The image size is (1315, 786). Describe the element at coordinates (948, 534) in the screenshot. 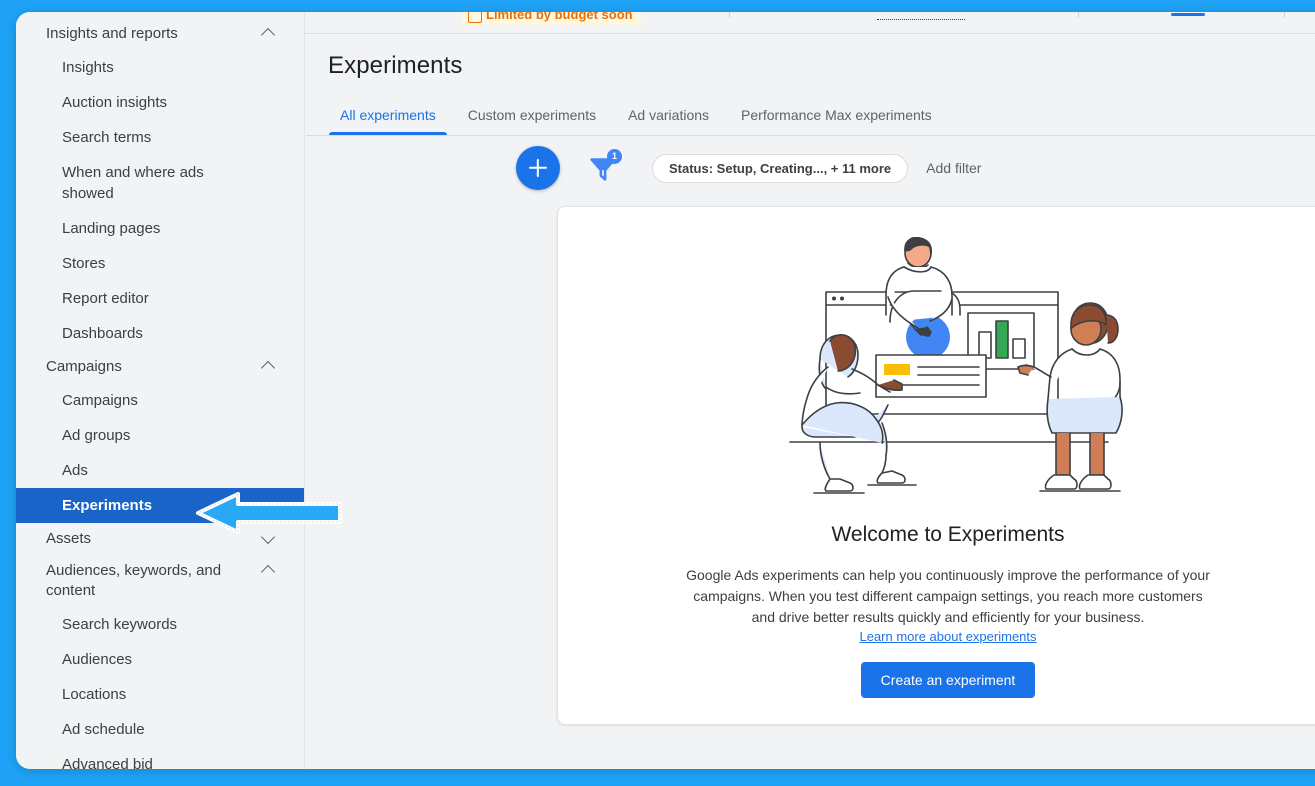

I see `empty-state-title: Welcome to Experiments` at that location.